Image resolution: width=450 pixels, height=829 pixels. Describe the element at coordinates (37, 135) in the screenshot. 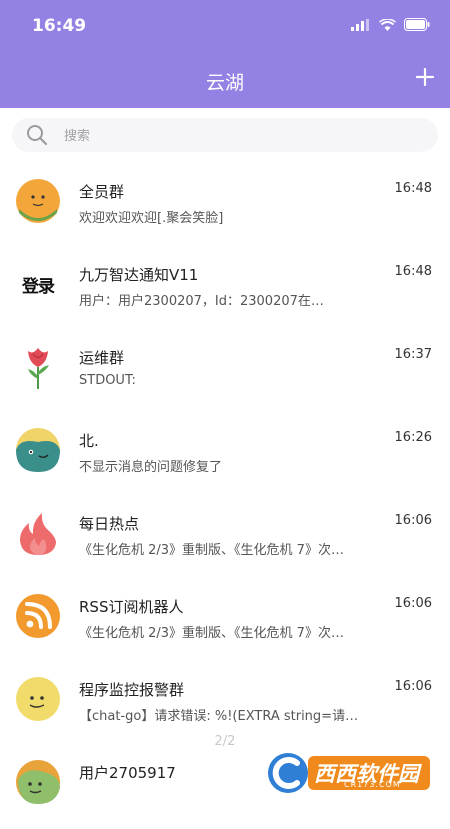

I see `search-icon` at that location.